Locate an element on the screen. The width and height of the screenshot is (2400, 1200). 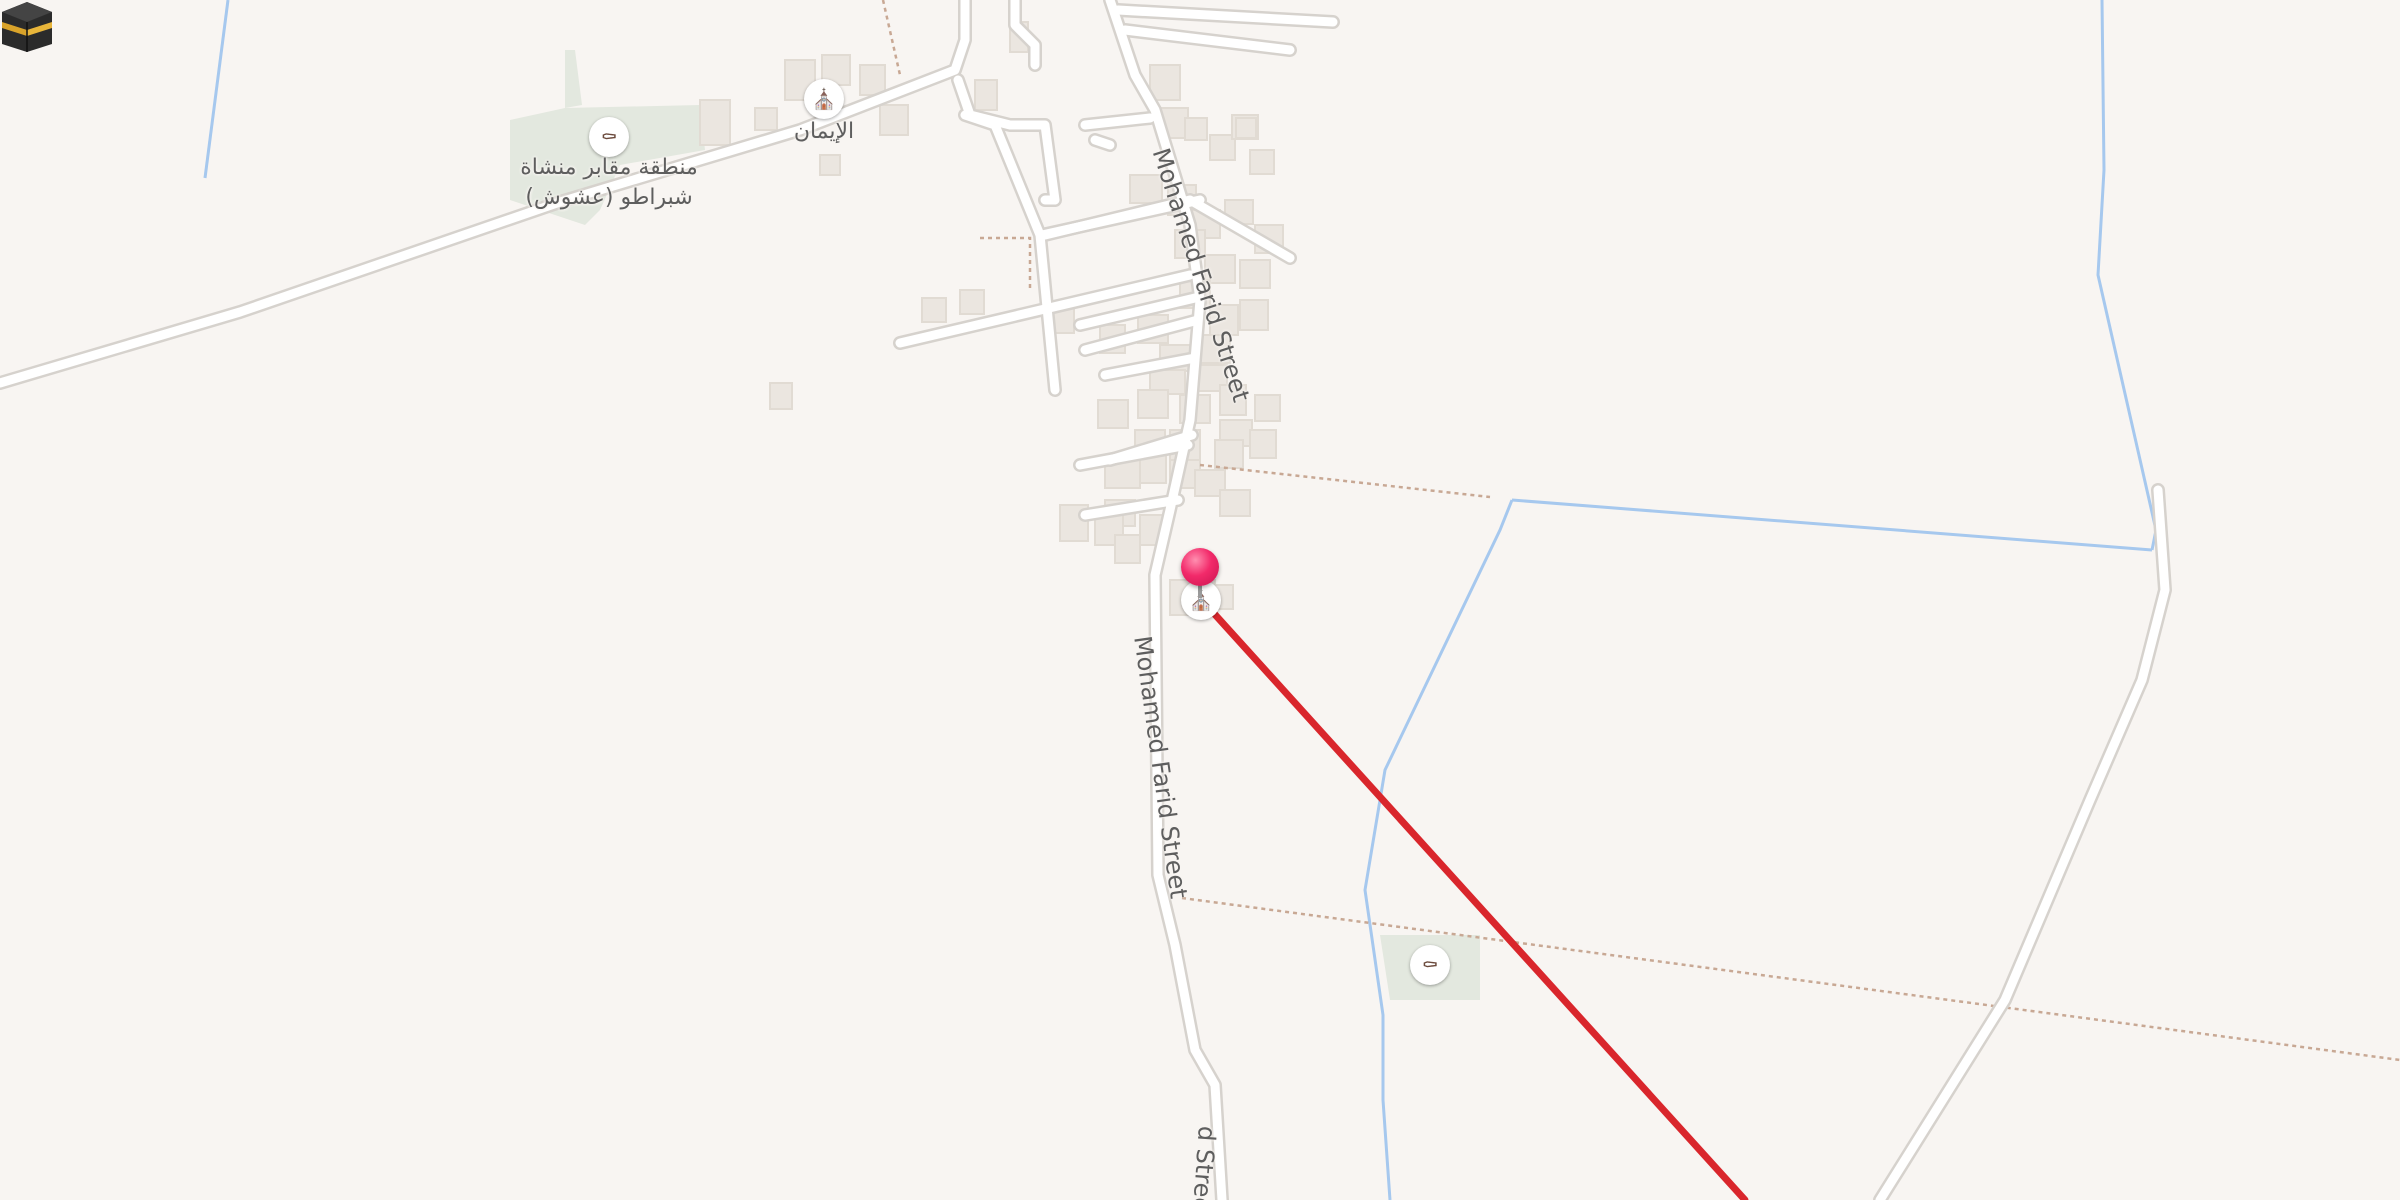
cemetery-label: منطقة مقابر منشاة شبراطو (عشوش) is located at coordinates (609, 183).